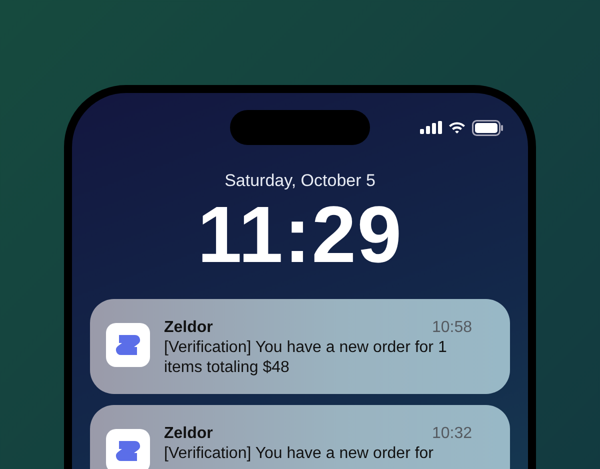 This screenshot has height=469, width=600. I want to click on notification-time: 10:58, so click(452, 328).